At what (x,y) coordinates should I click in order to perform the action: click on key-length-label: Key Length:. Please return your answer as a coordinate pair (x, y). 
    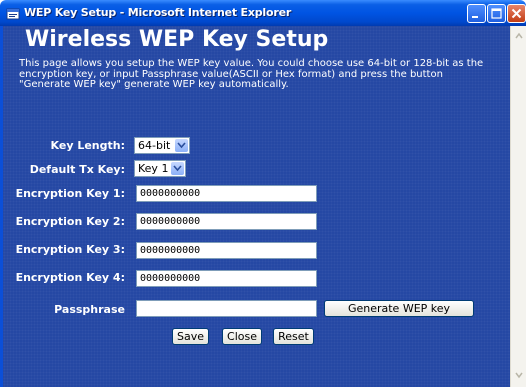
    Looking at the image, I should click on (87, 145).